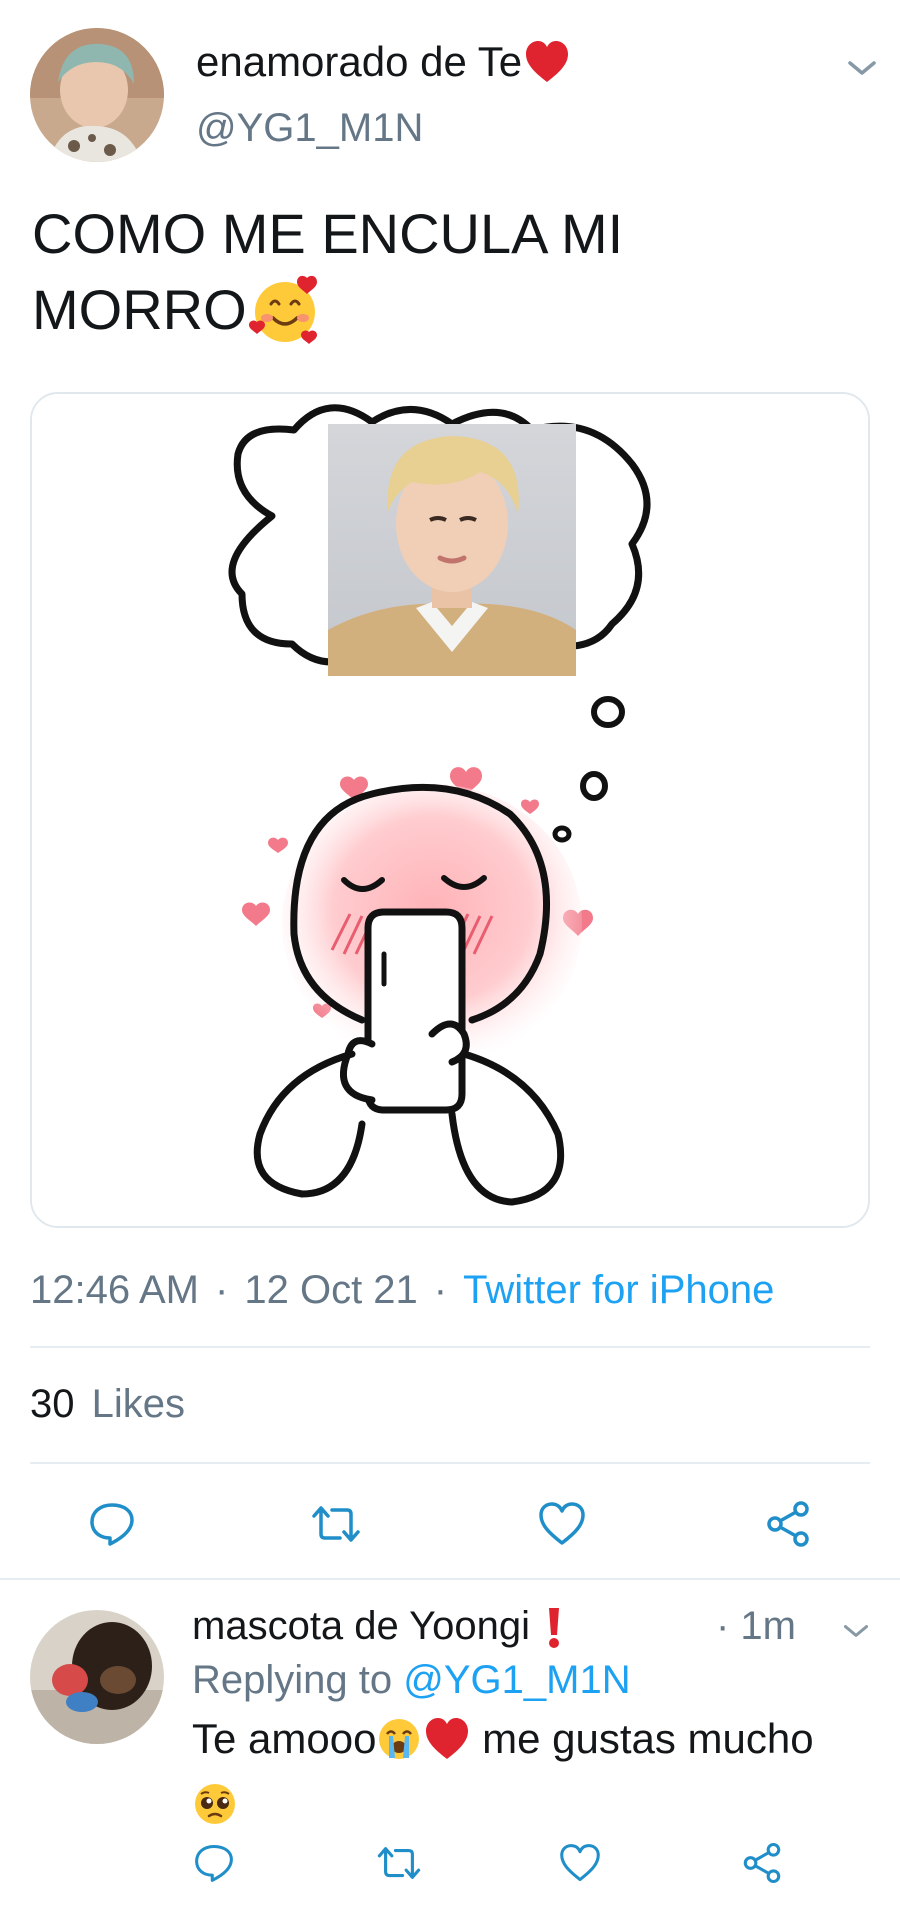 The width and height of the screenshot is (900, 1920). Describe the element at coordinates (97, 95) in the screenshot. I see `author-avatar` at that location.